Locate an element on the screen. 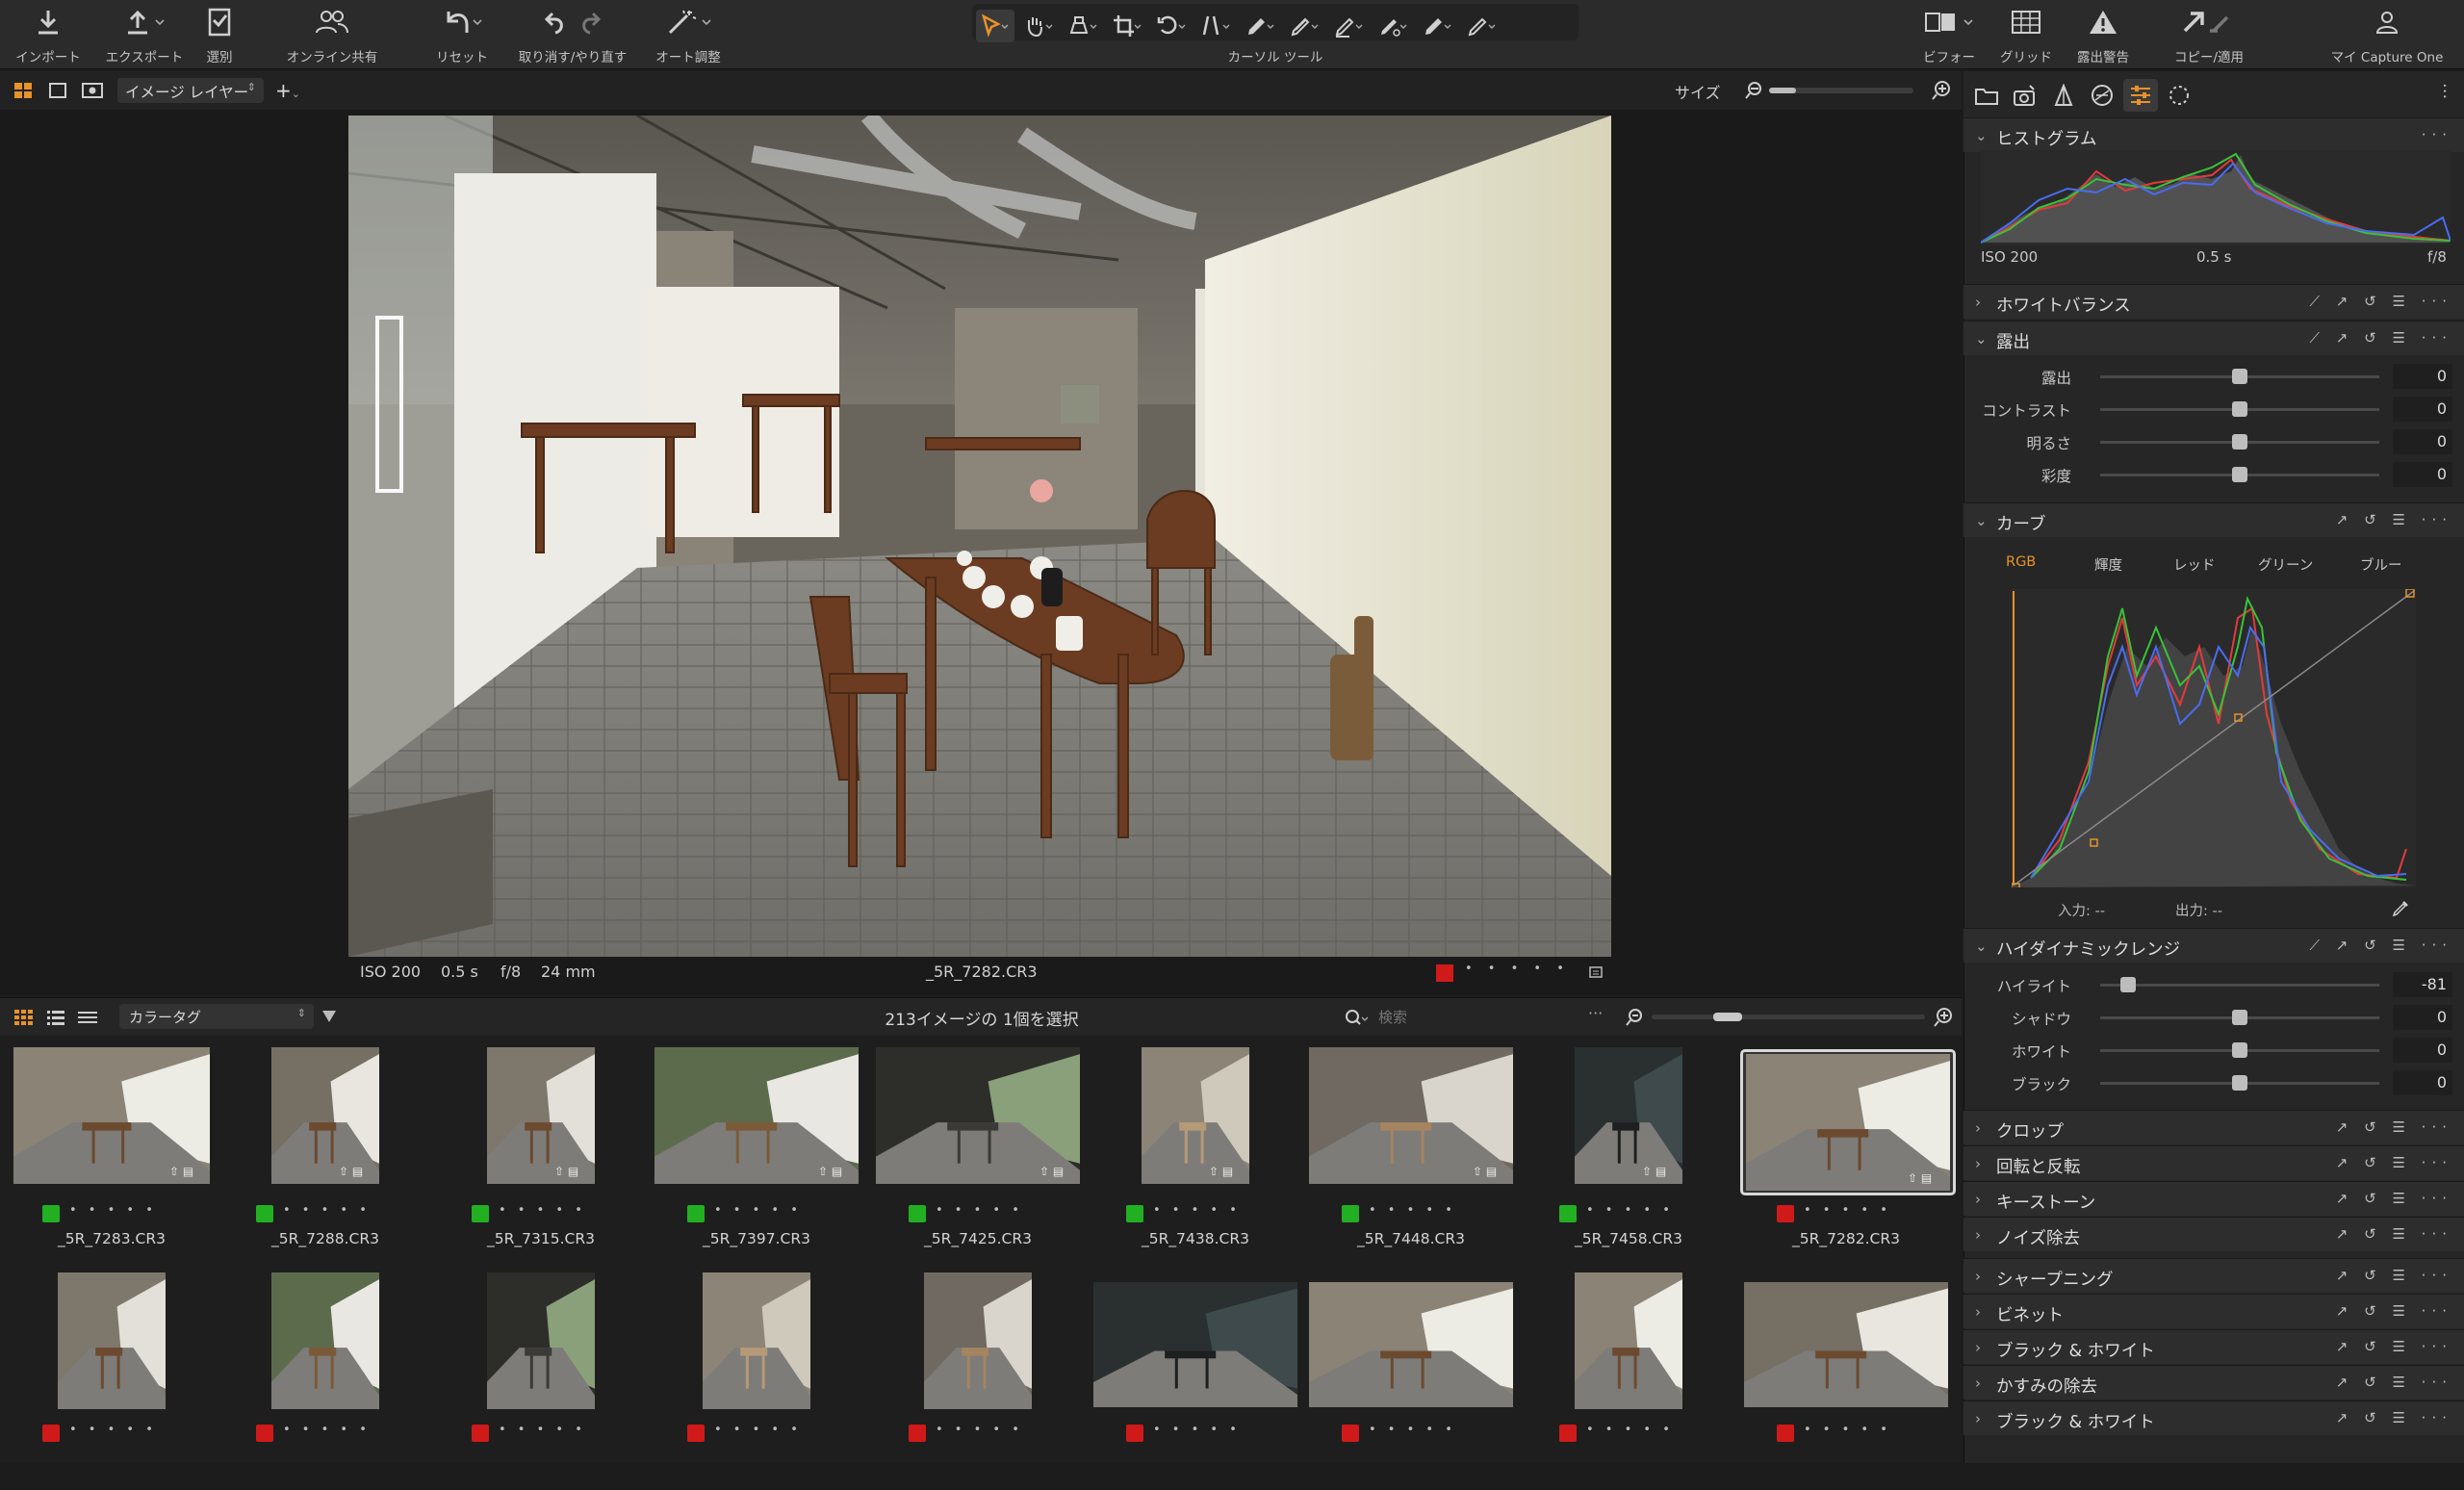 The width and height of the screenshot is (2464, 1490). white-balance-section-header: › ホワイトバランス ⟋ ↗ ↺ ☰ ··· is located at coordinates (2214, 301).